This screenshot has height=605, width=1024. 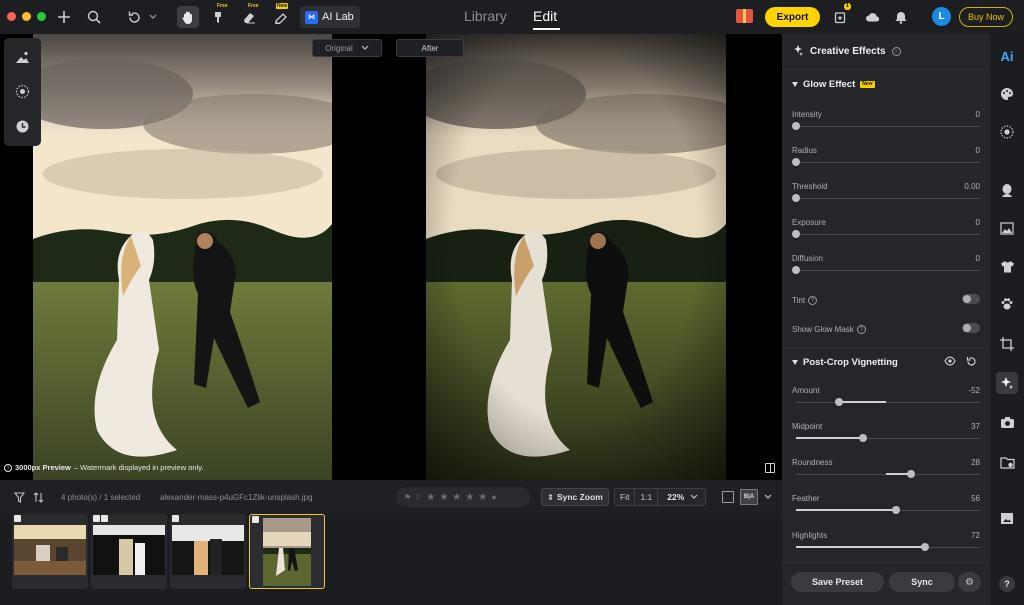 What do you see at coordinates (1007, 304) in the screenshot?
I see `pet-paw-icon` at bounding box center [1007, 304].